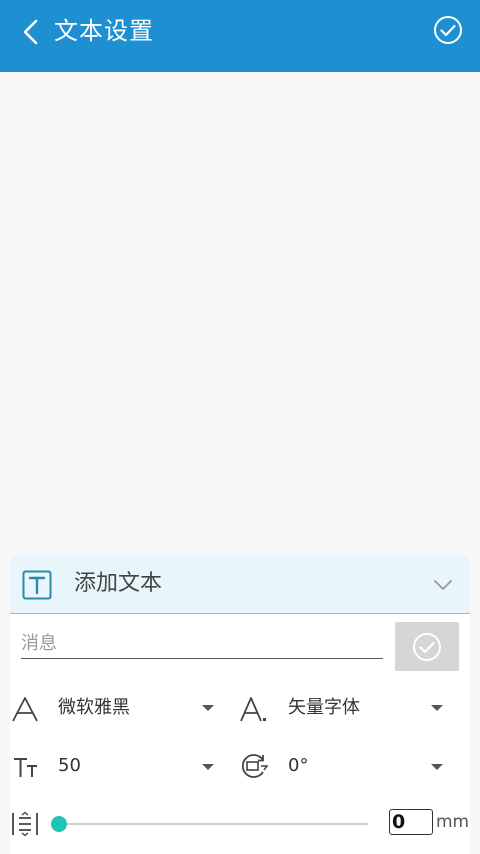 Image resolution: width=480 pixels, height=854 pixels. Describe the element at coordinates (324, 708) in the screenshot. I see `font-type-value: 矢量字体` at that location.